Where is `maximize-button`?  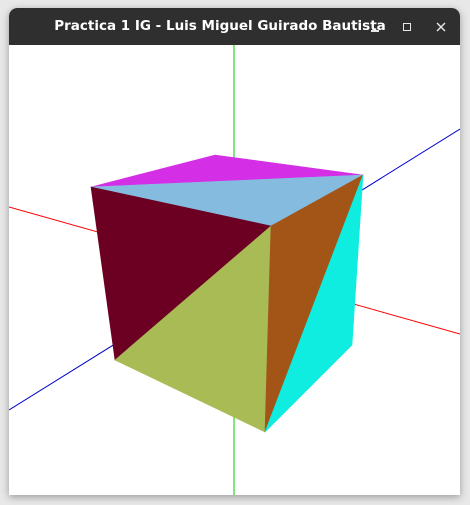 maximize-button is located at coordinates (407, 27).